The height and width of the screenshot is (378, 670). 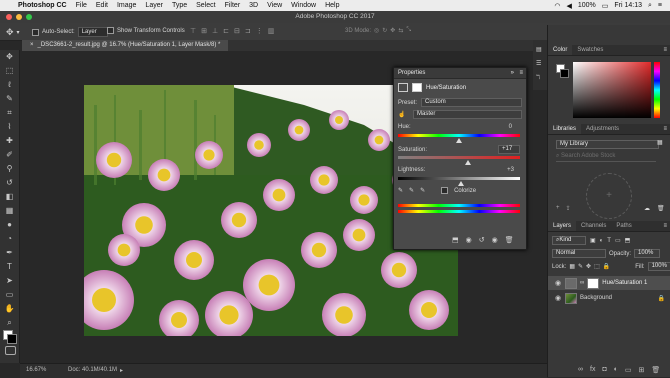 I want to click on preset-dropdown: Custom, so click(x=471, y=102).